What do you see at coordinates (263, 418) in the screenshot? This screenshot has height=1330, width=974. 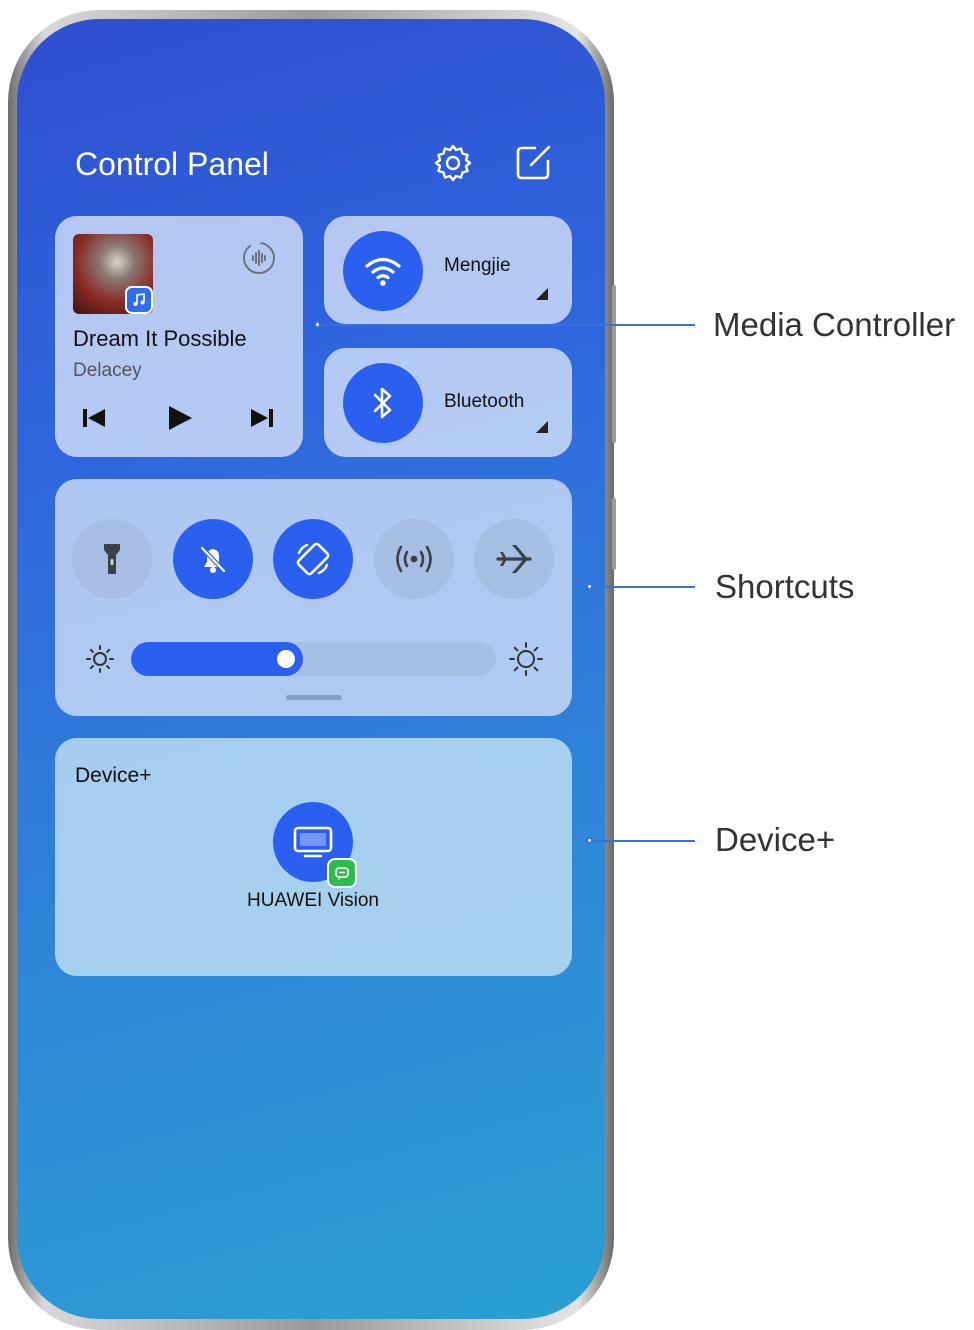 I see `next-icon` at bounding box center [263, 418].